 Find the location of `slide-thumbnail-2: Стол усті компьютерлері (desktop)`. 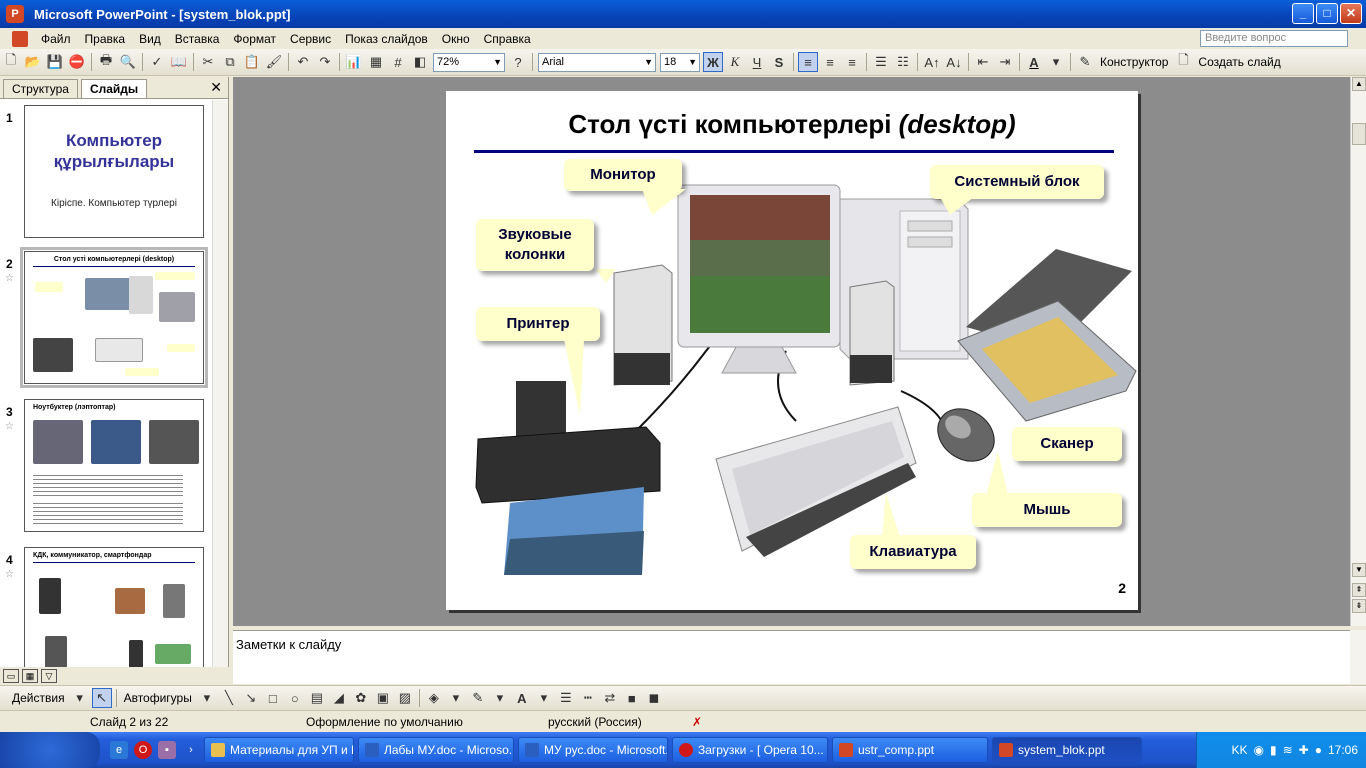

slide-thumbnail-2: Стол усті компьютерлері (desktop) is located at coordinates (114, 317).